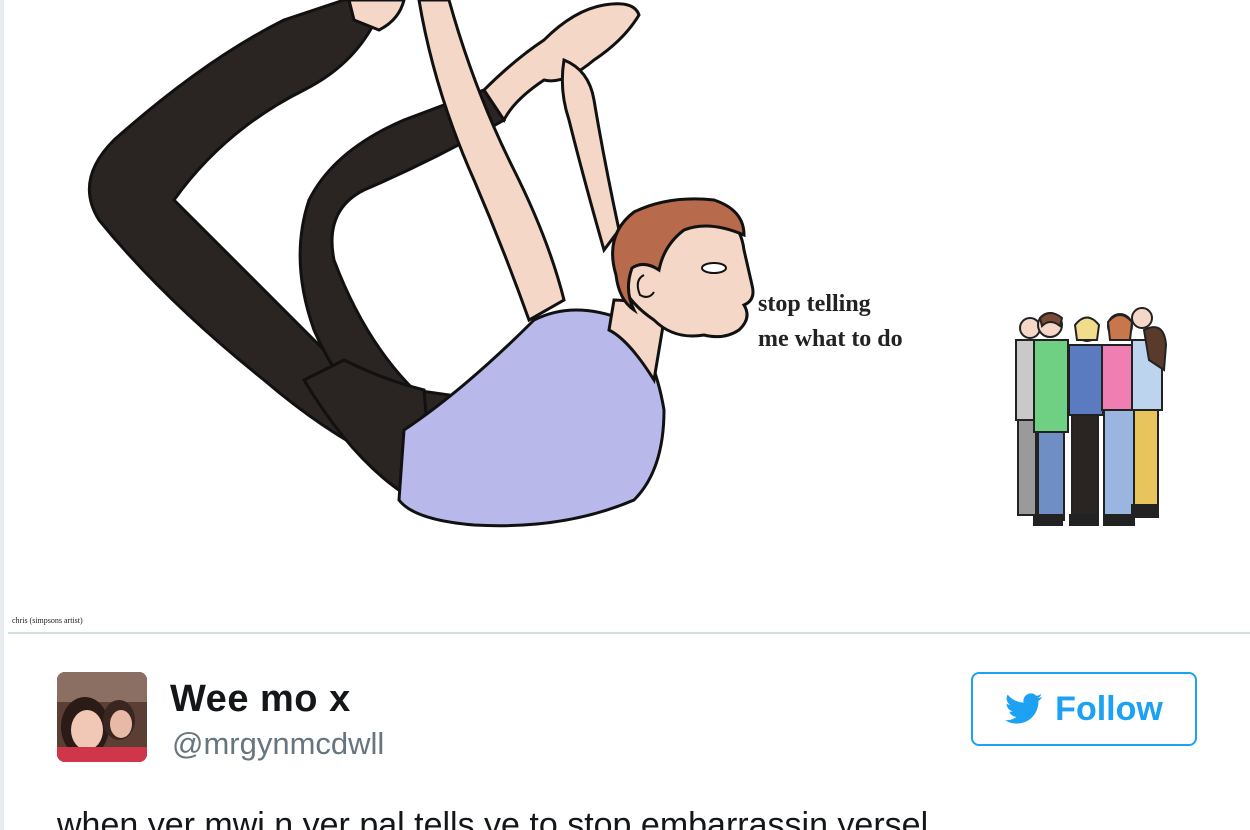 The height and width of the screenshot is (830, 1250). Describe the element at coordinates (590, 155) in the screenshot. I see `right-arm` at that location.